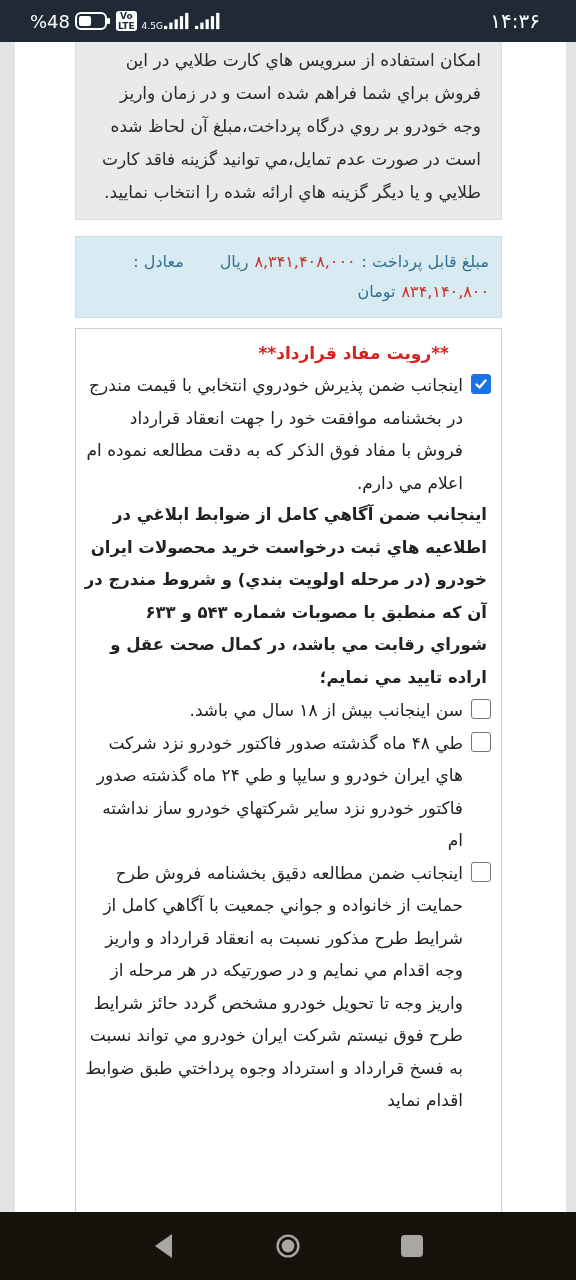  I want to click on toman-unit: تومان, so click(376, 292).